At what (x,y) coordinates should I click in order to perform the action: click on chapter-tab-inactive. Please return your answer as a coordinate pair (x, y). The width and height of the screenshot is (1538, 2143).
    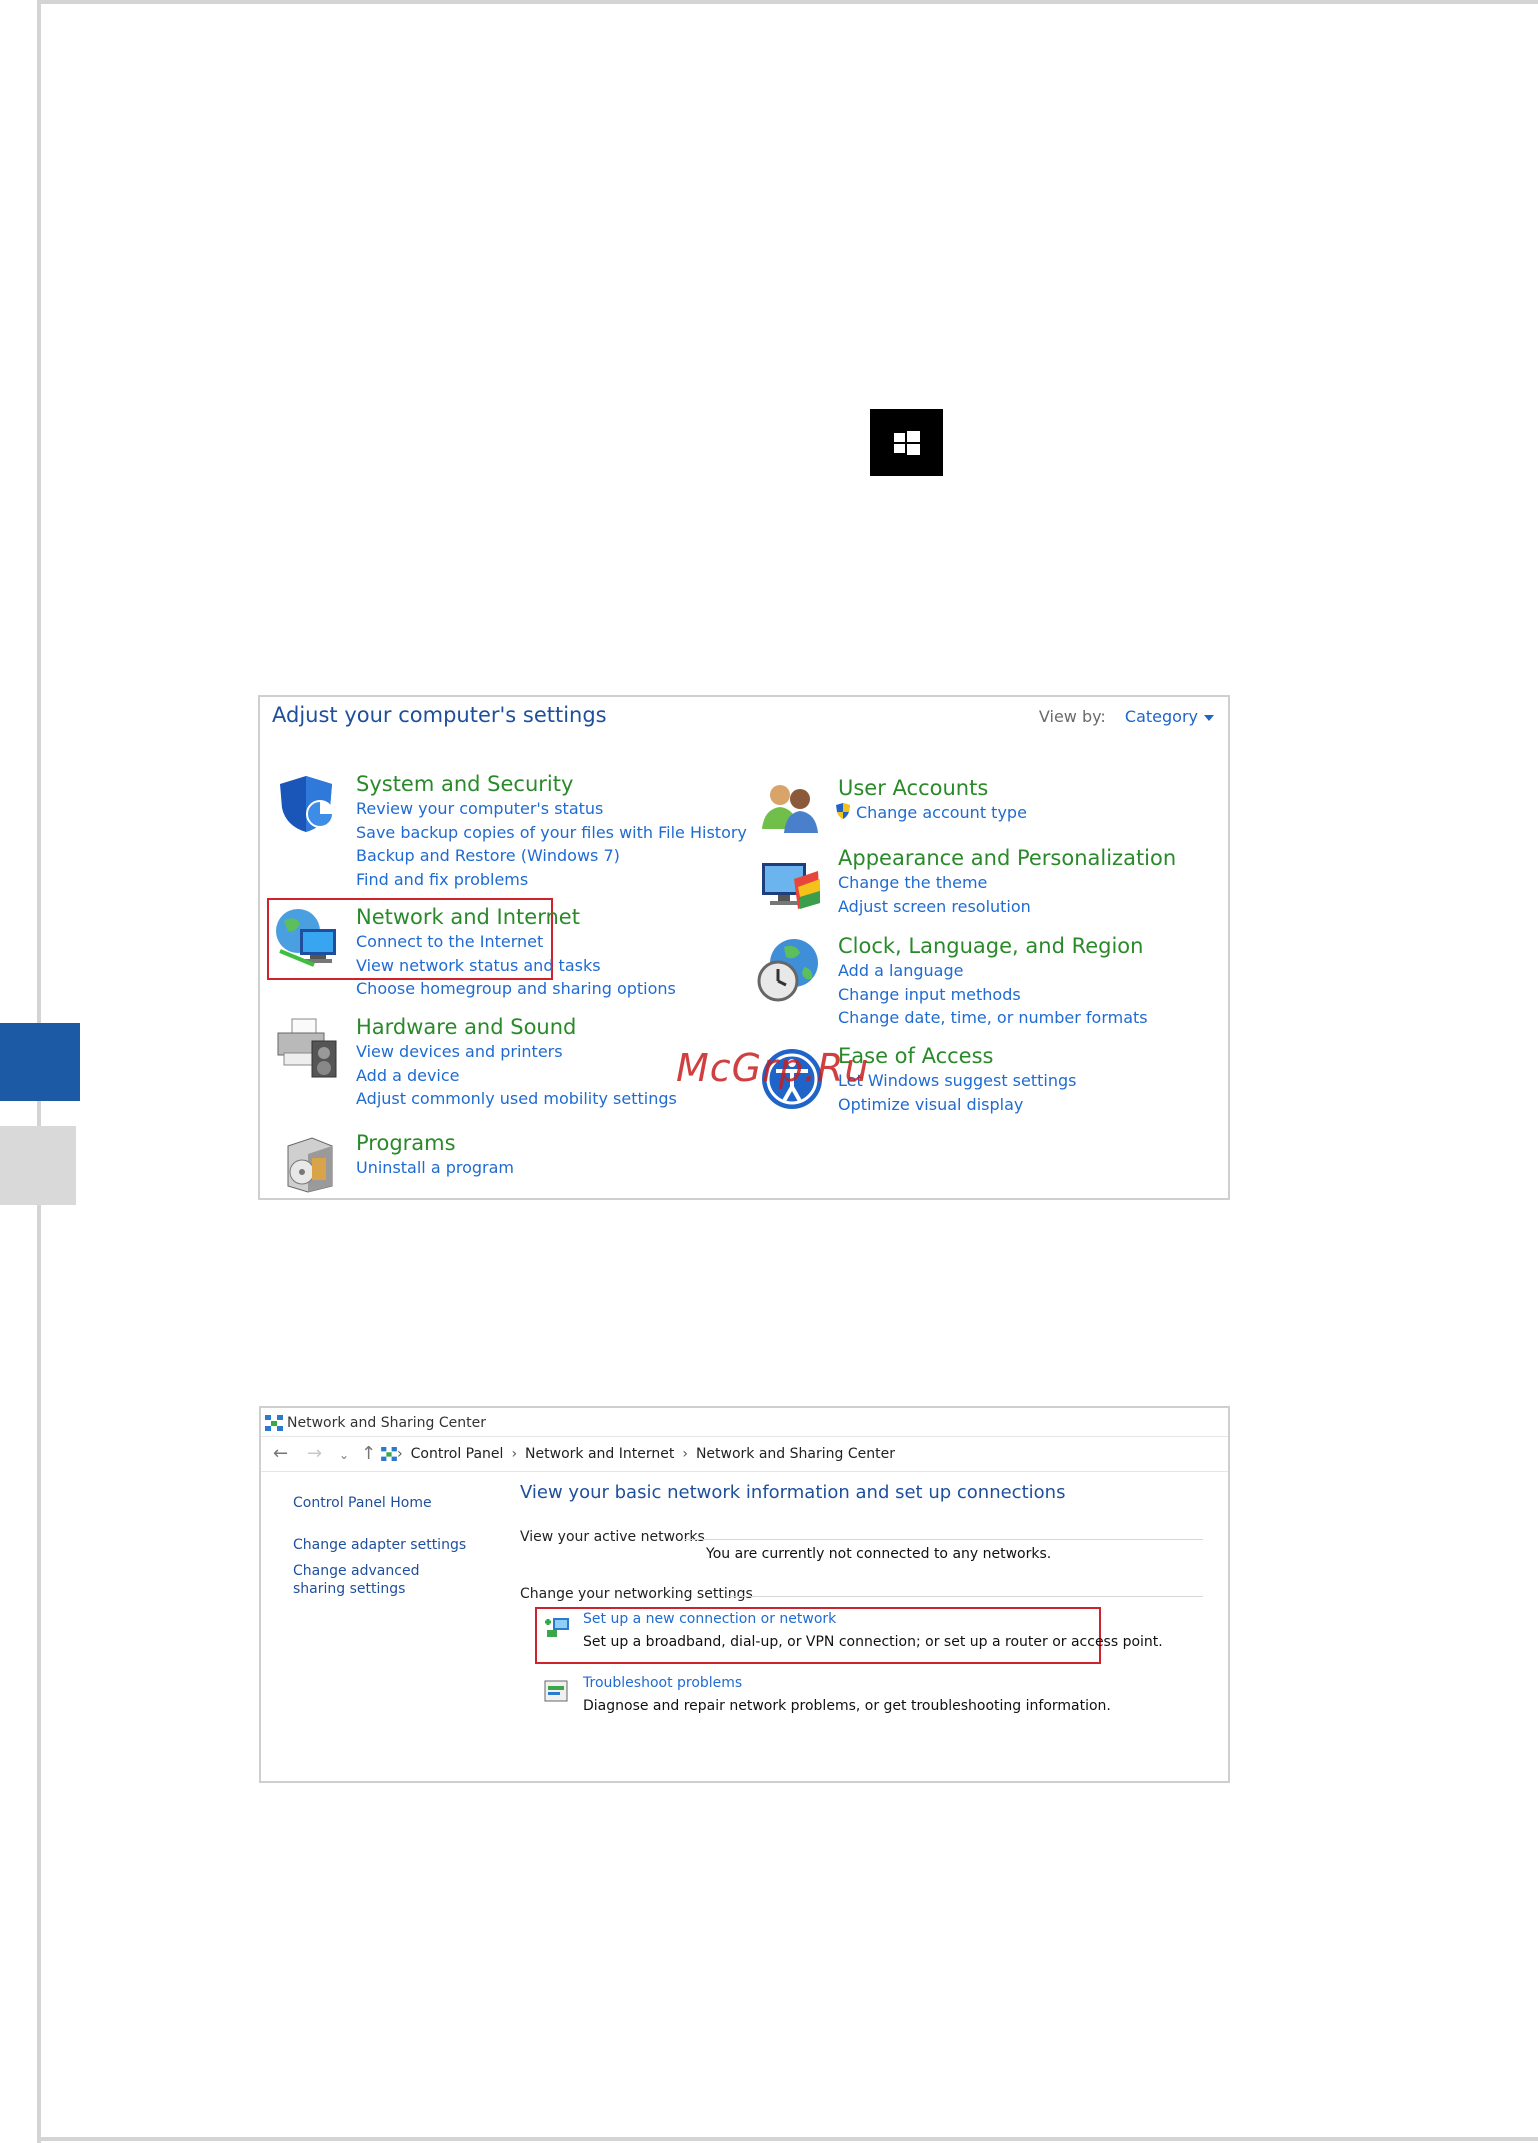
    Looking at the image, I should click on (38, 1165).